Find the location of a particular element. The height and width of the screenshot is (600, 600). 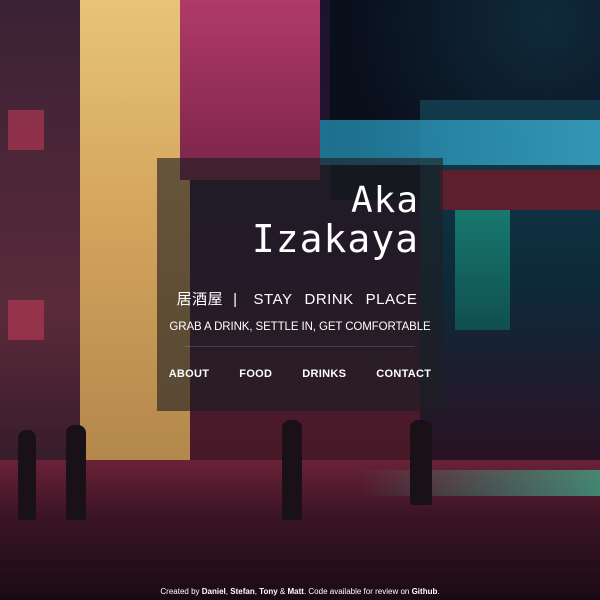

brand-line-1: Aka is located at coordinates (384, 200).